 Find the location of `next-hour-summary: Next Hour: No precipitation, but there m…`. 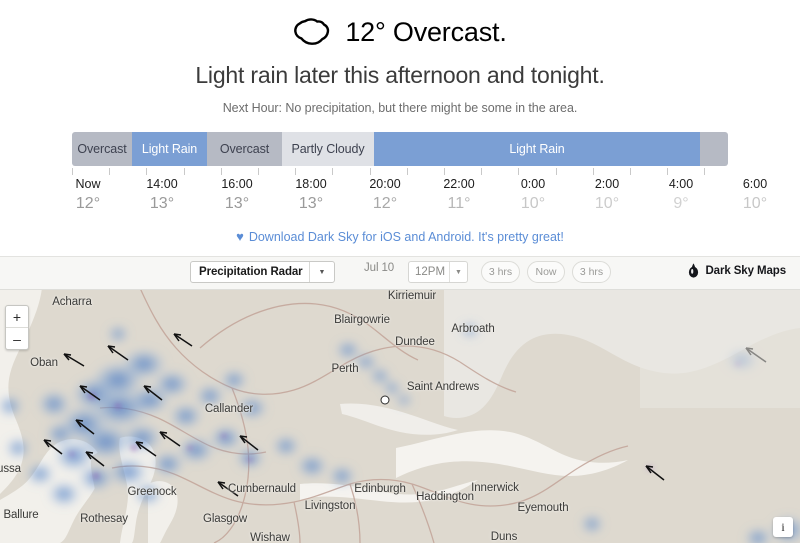

next-hour-summary: Next Hour: No precipitation, but there m… is located at coordinates (400, 108).